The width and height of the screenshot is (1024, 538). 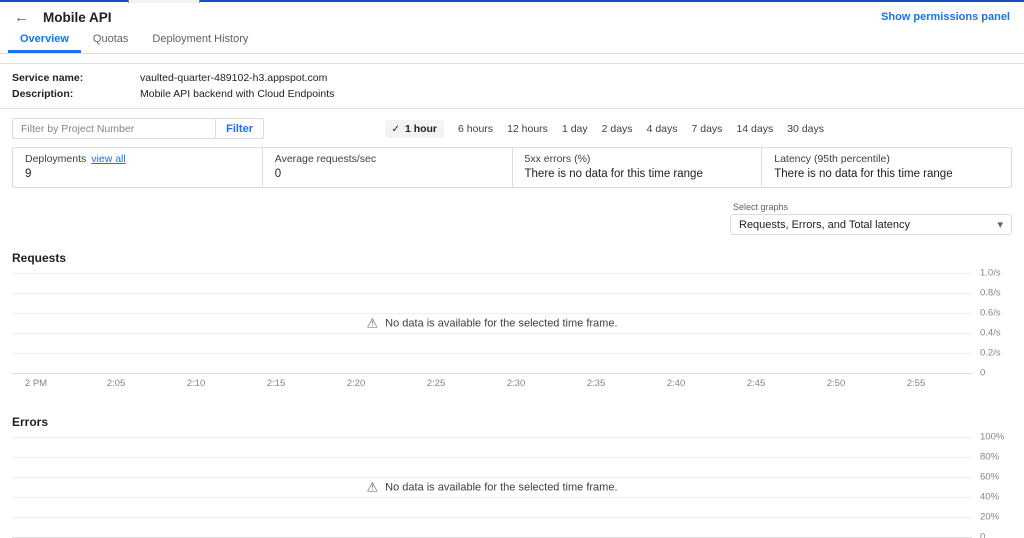 I want to click on y-tick-label: 1.0/s, so click(x=990, y=273).